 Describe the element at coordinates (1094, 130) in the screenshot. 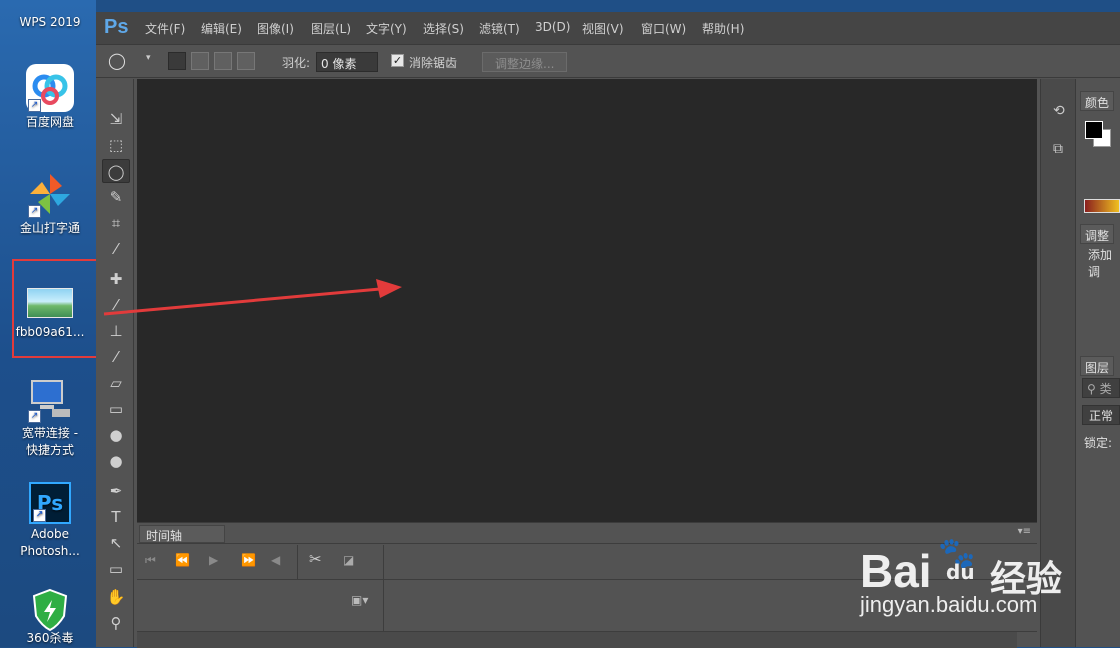

I see `foreground-swatch` at that location.